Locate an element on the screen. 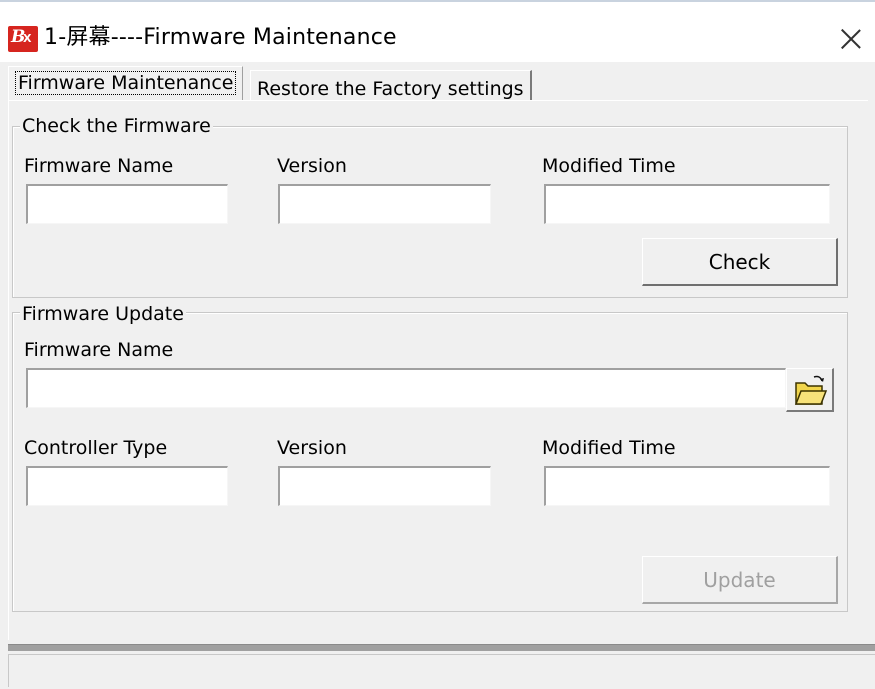 This screenshot has height=689, width=875. tab-label: Firmware Maintenance is located at coordinates (126, 83).